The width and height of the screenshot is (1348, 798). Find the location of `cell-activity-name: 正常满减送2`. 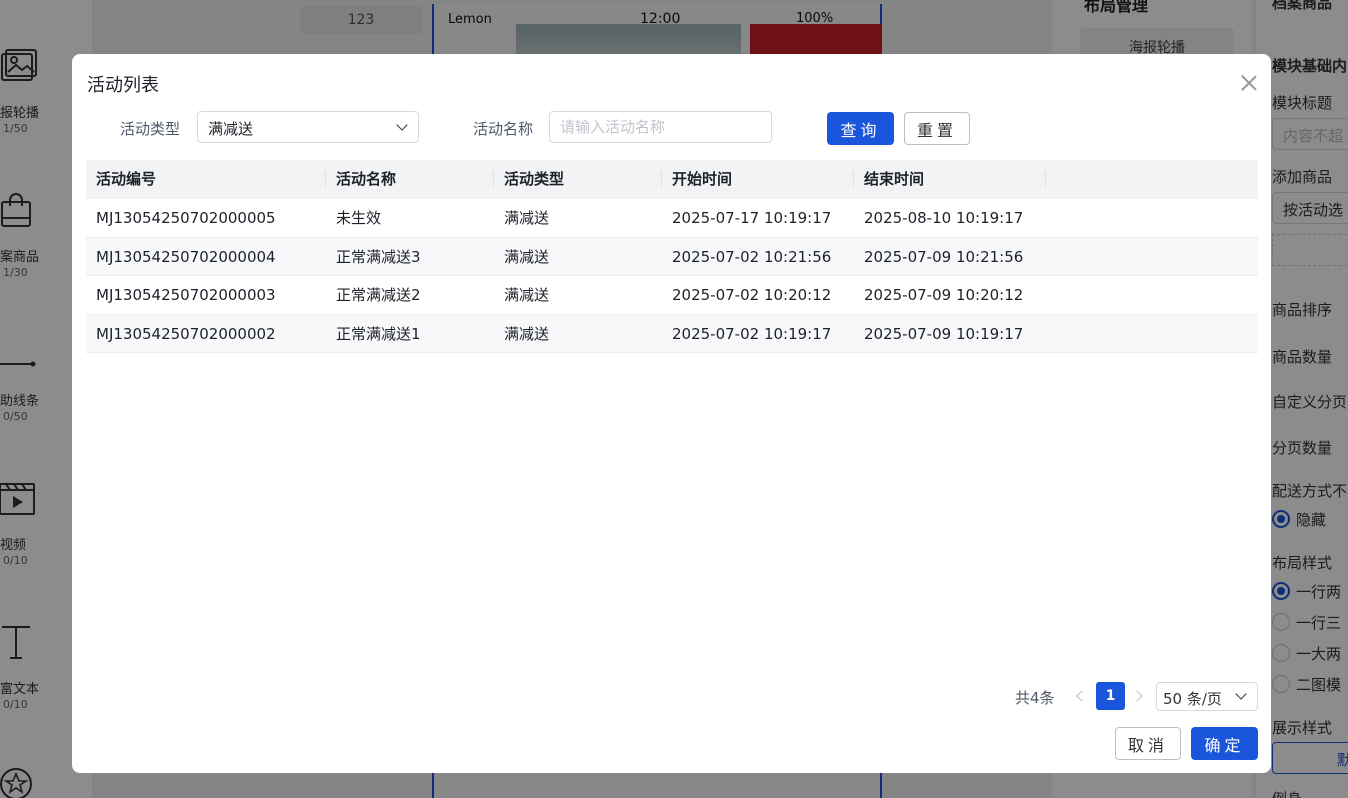

cell-activity-name: 正常满减送2 is located at coordinates (378, 295).